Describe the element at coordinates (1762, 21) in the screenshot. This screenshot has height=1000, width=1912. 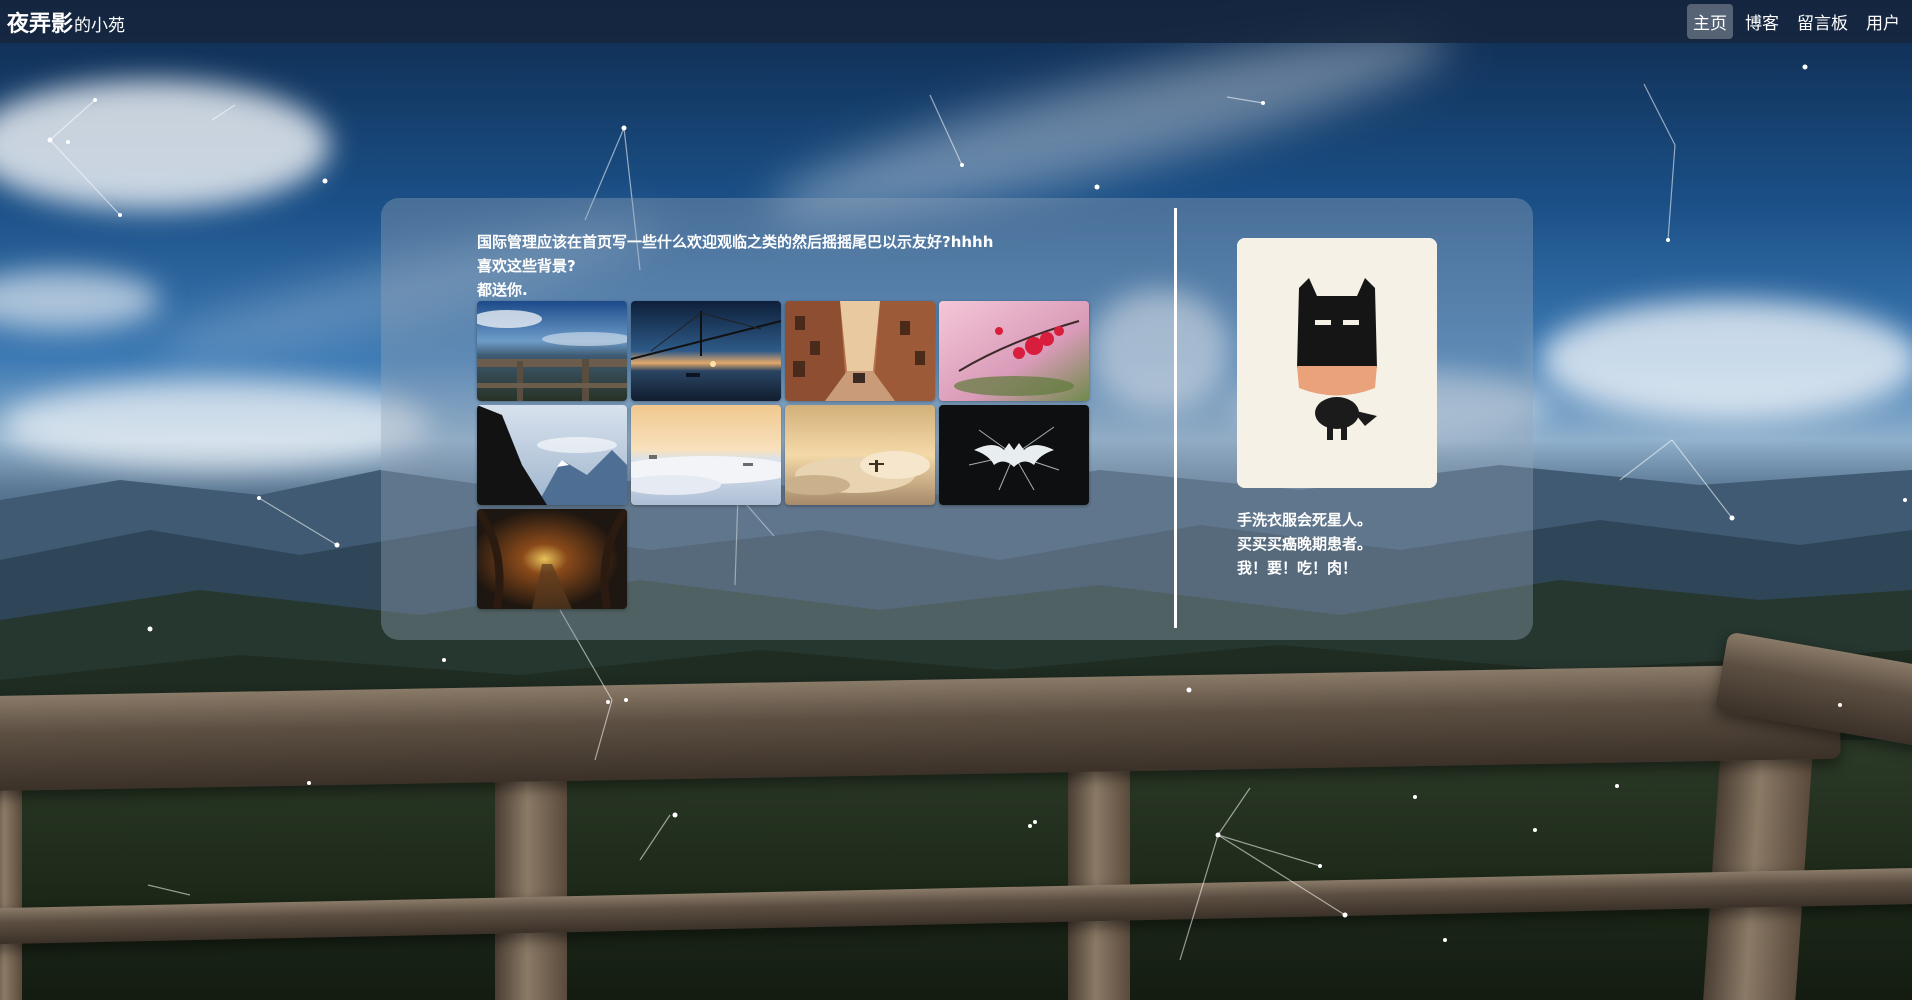
I see `nav-item-blog: 博客` at that location.